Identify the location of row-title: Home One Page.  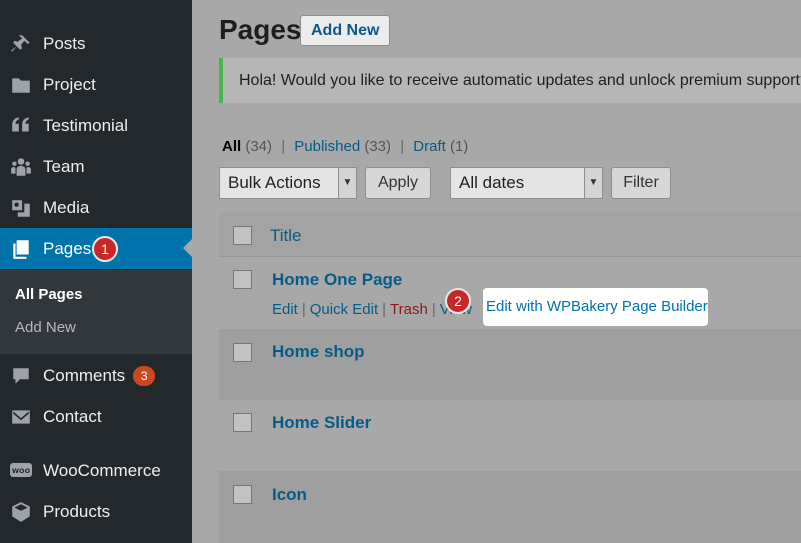
(337, 280).